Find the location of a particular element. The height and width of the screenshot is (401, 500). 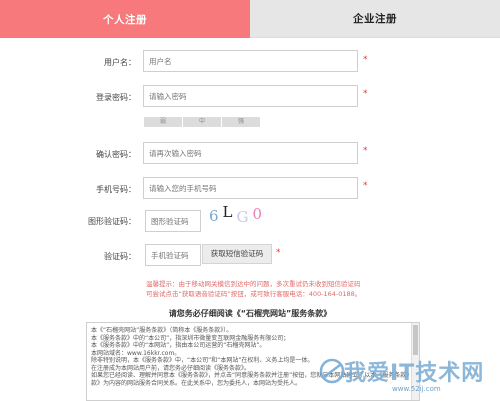

tab-enterprise-register: 企业注册 is located at coordinates (375, 19).